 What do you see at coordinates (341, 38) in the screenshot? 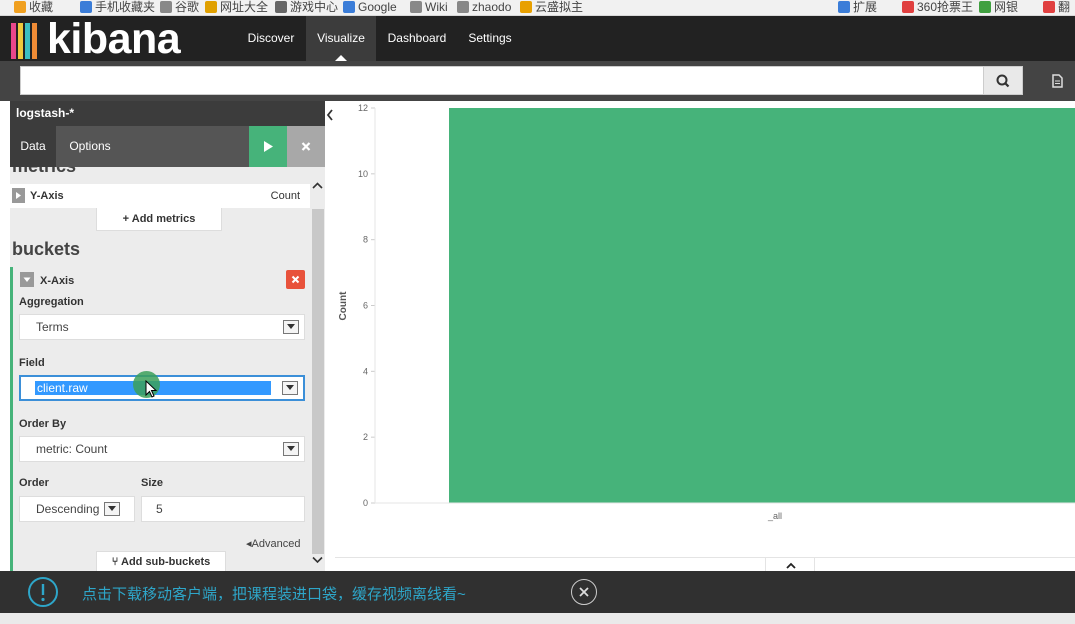
I see `nav-visualize: Visualize` at bounding box center [341, 38].